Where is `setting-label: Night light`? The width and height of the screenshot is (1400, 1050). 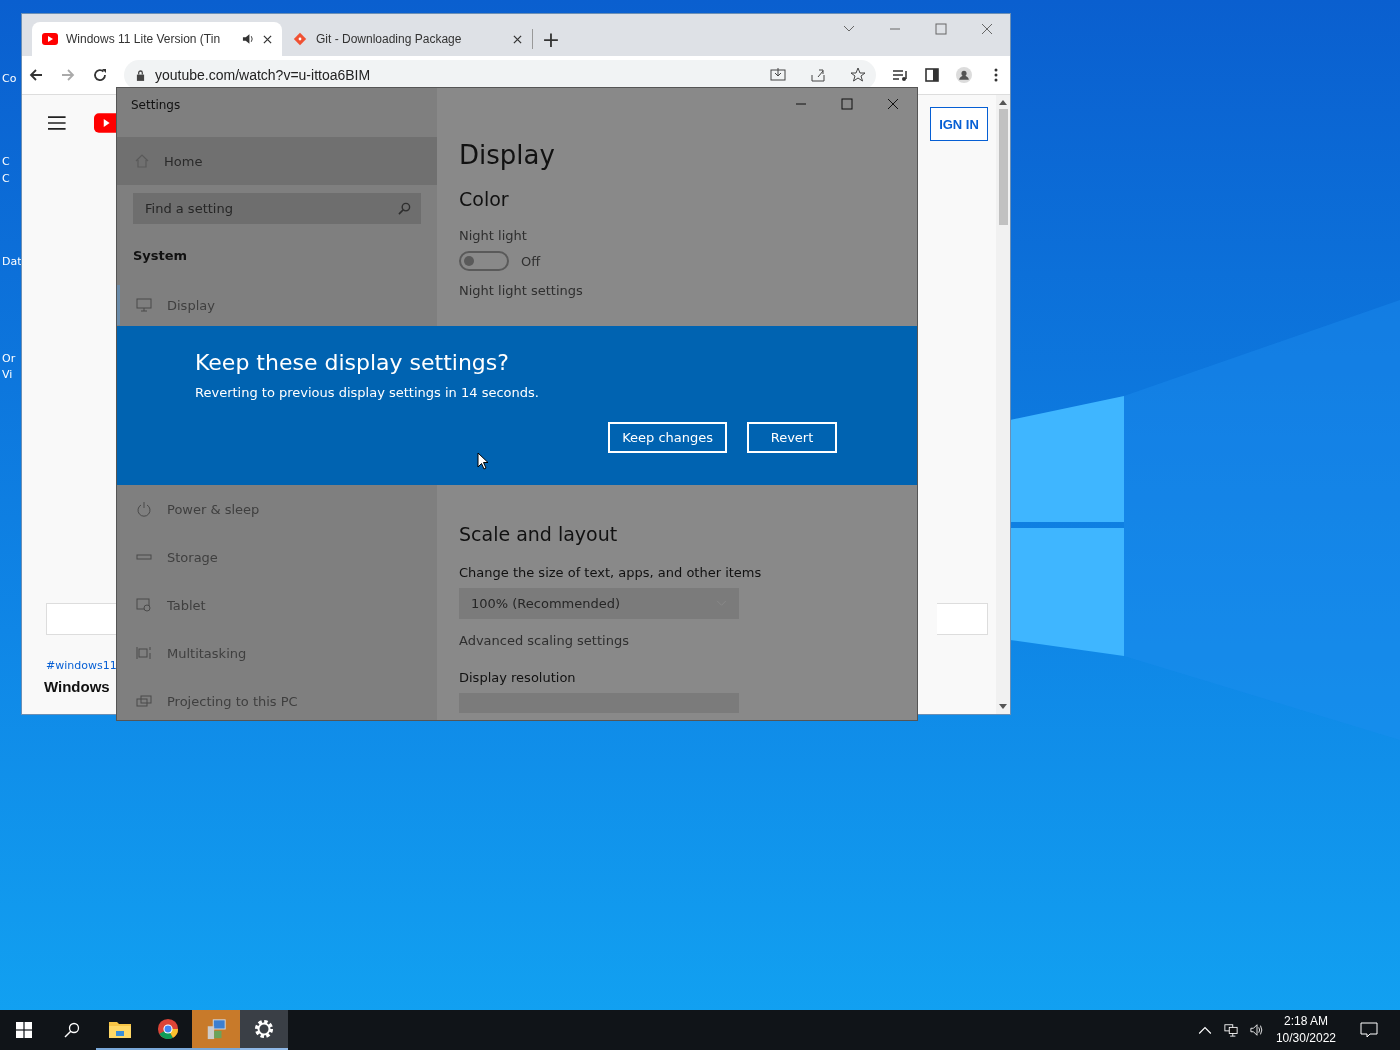 setting-label: Night light is located at coordinates (493, 235).